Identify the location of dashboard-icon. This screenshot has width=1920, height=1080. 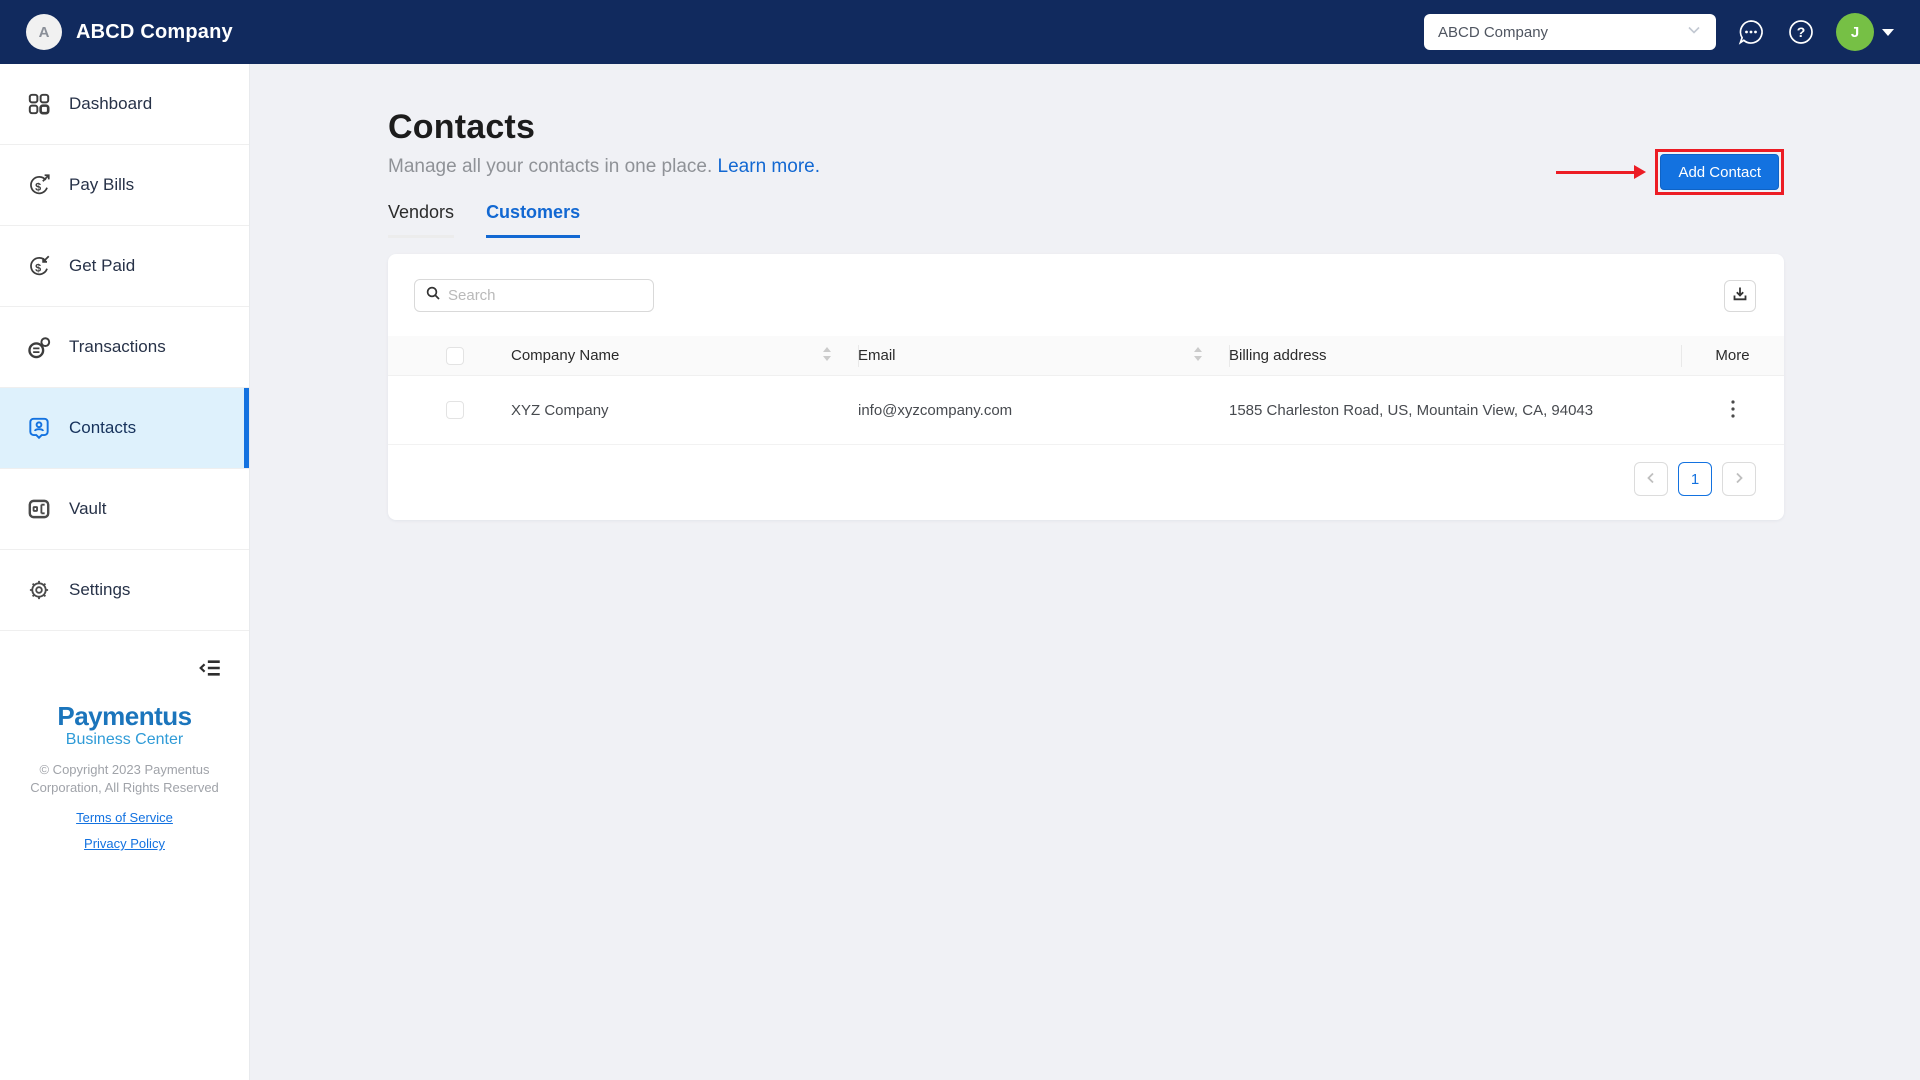
(39, 104).